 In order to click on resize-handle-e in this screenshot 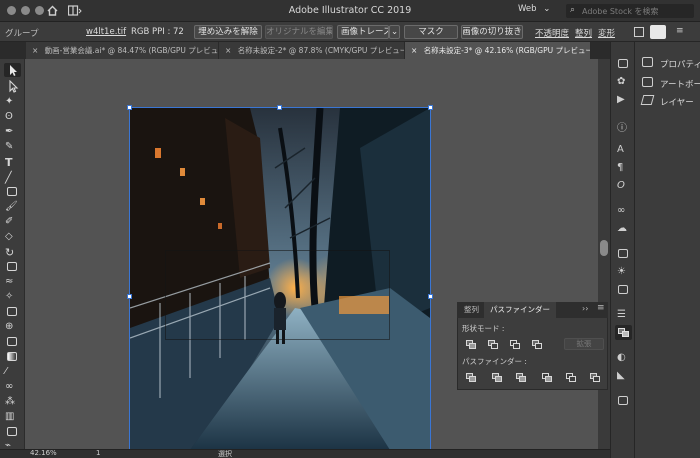, I will do `click(430, 296)`.